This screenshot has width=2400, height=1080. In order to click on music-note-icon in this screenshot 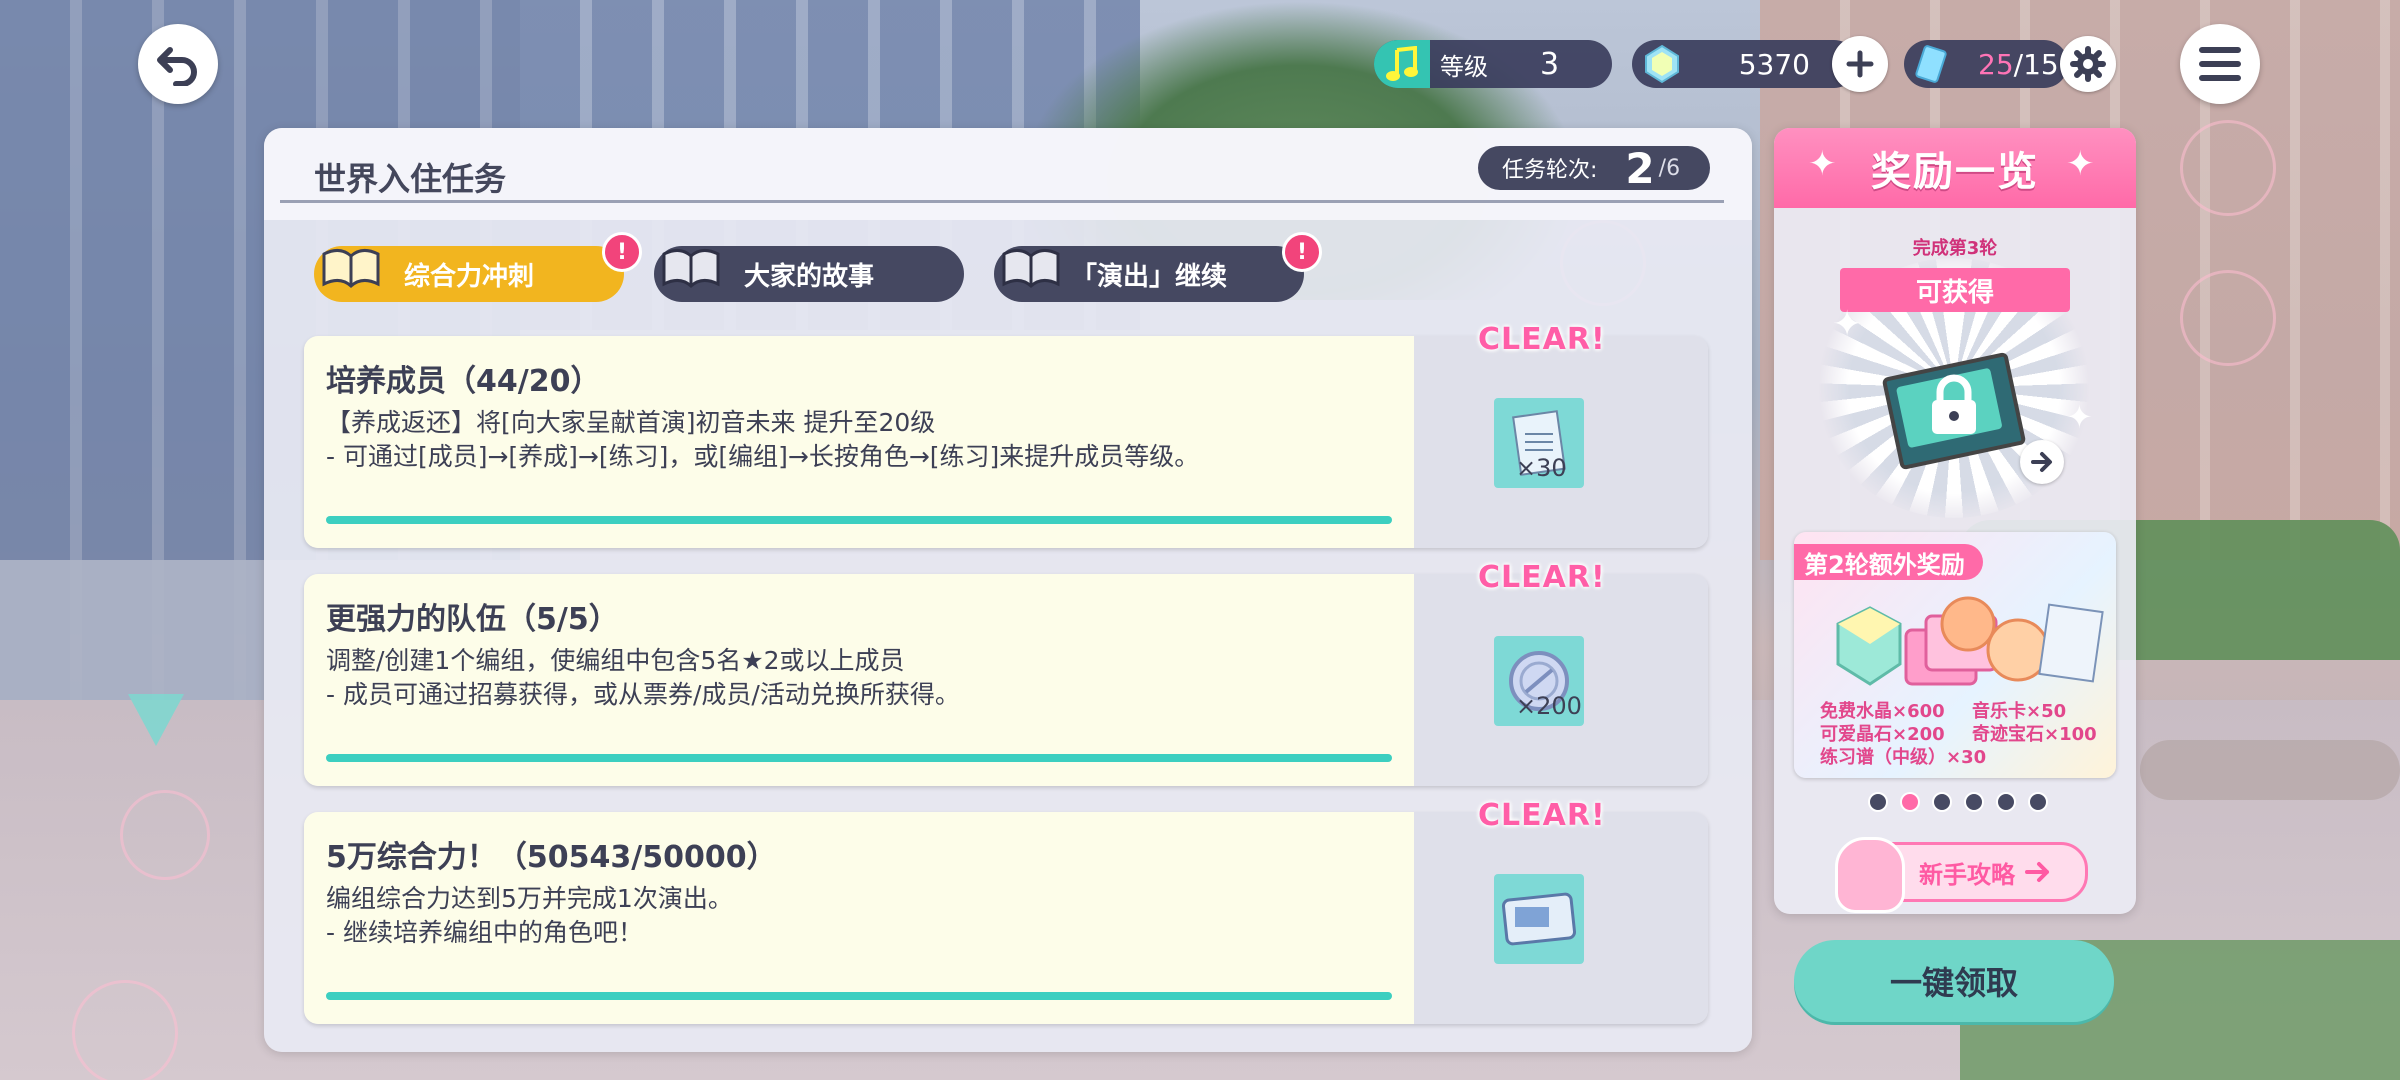, I will do `click(1402, 64)`.